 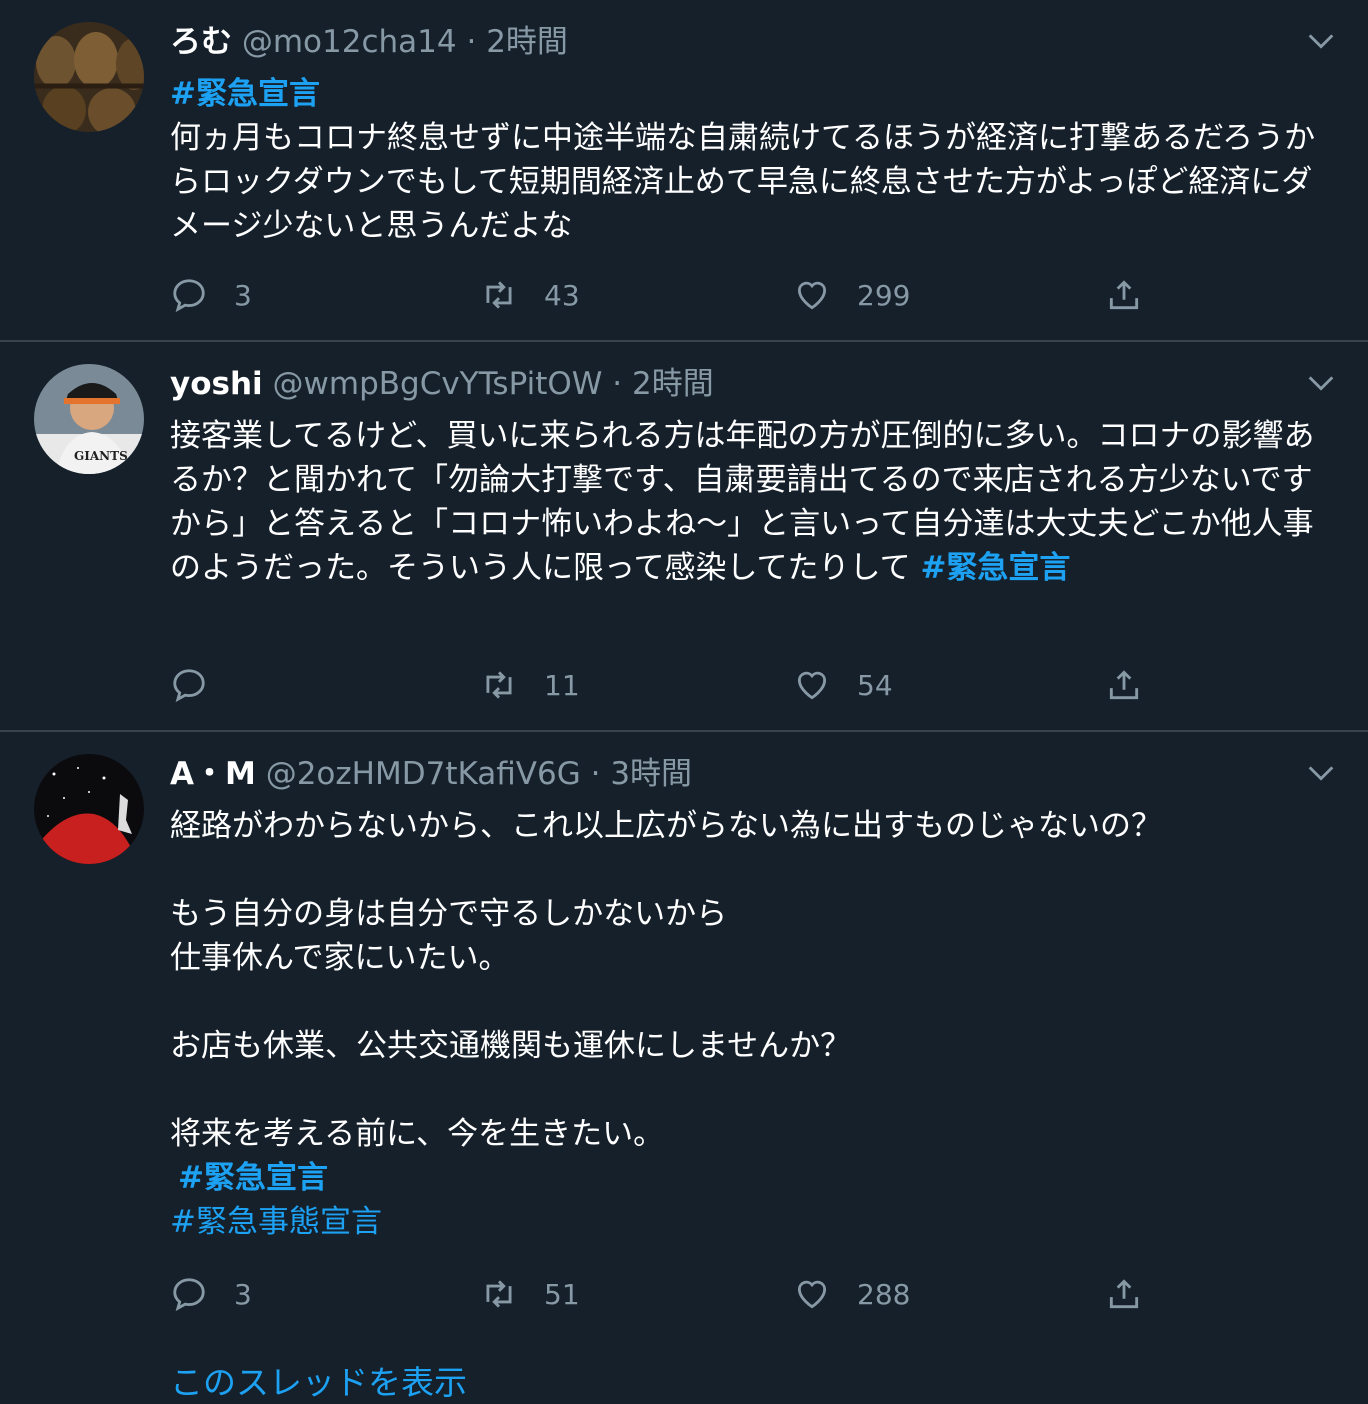 What do you see at coordinates (417, 1134) in the screenshot?
I see `tweet-line: 将来を考える前に、今を生きたい。` at bounding box center [417, 1134].